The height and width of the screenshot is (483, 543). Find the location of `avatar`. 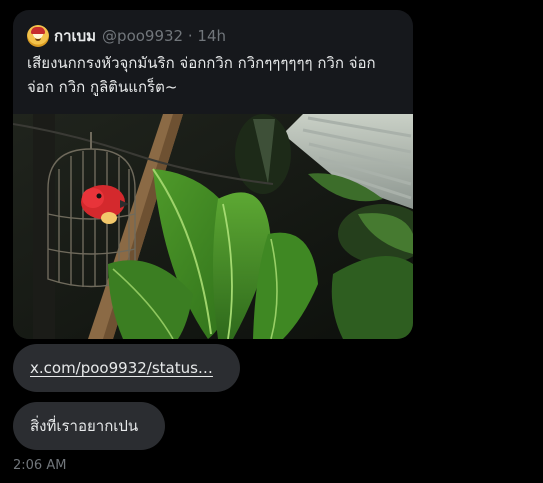

avatar is located at coordinates (38, 36).